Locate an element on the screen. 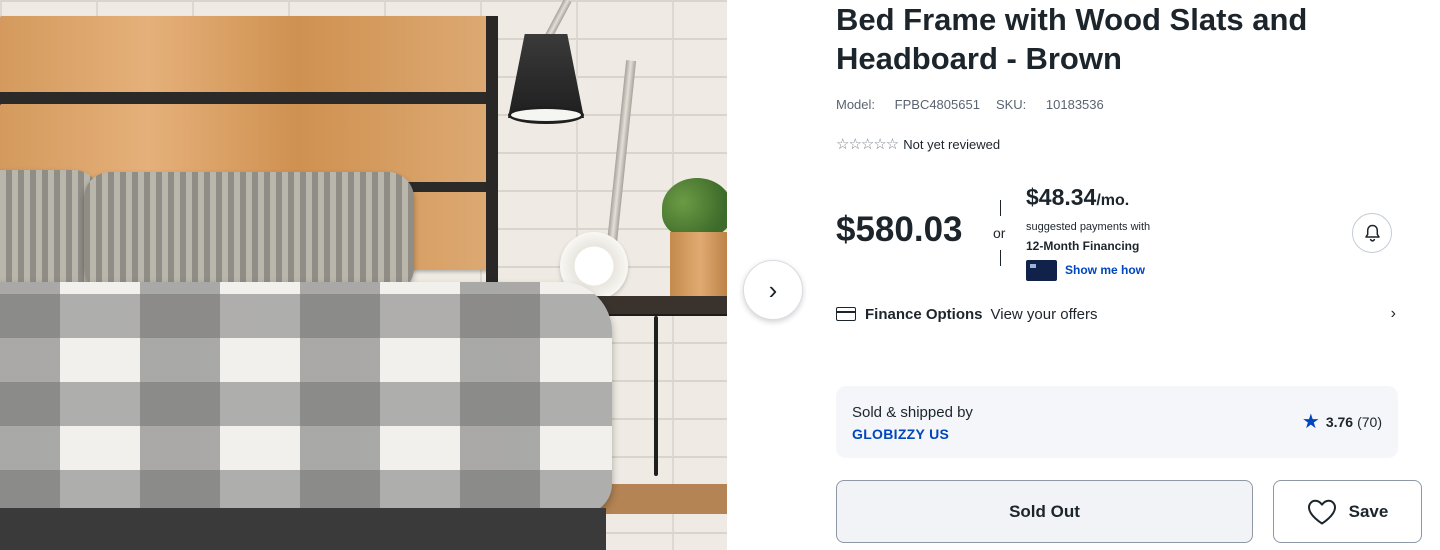 This screenshot has height=550, width=1440. seller-rating-count: (70) is located at coordinates (1369, 422).